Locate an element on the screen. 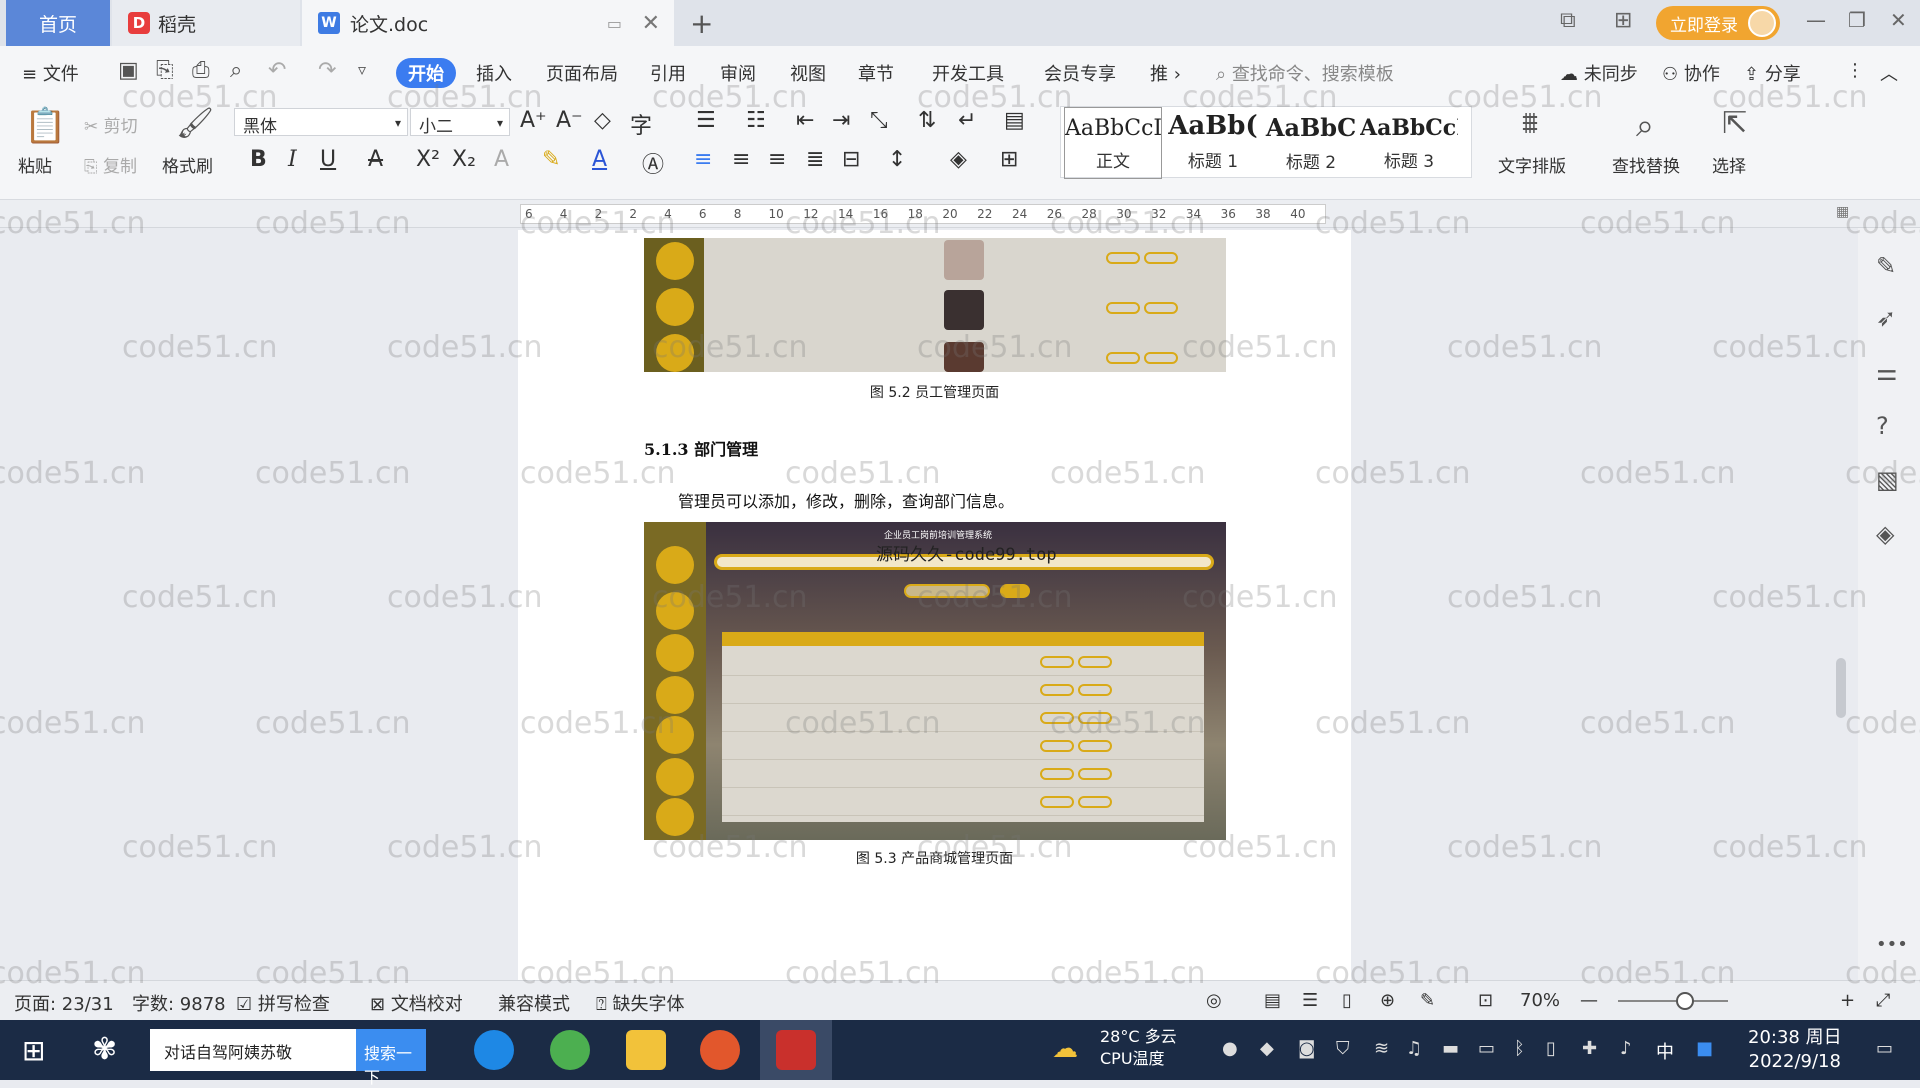  zoom-level: 70% is located at coordinates (1540, 1000).